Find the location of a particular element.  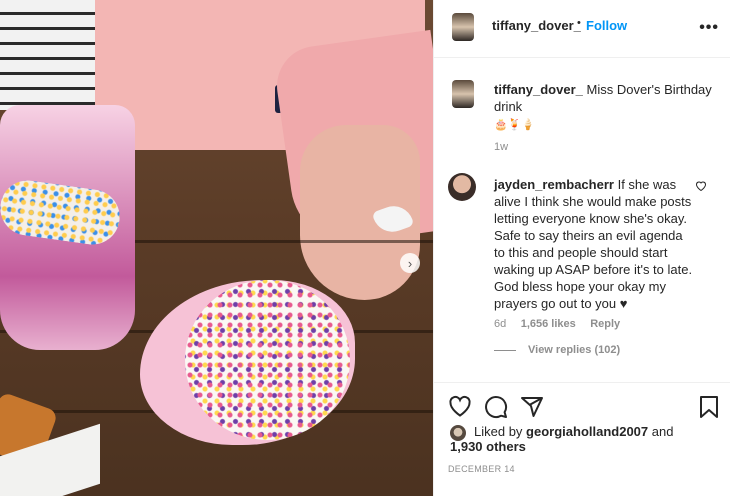

caption-avatar is located at coordinates (463, 94).